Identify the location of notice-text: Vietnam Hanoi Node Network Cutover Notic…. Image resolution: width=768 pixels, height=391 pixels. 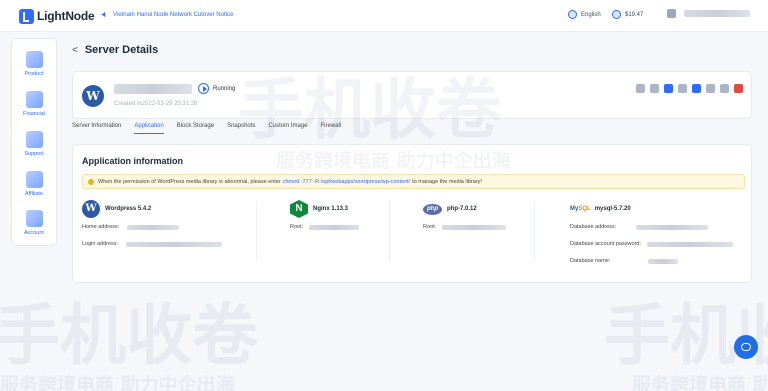
(173, 15).